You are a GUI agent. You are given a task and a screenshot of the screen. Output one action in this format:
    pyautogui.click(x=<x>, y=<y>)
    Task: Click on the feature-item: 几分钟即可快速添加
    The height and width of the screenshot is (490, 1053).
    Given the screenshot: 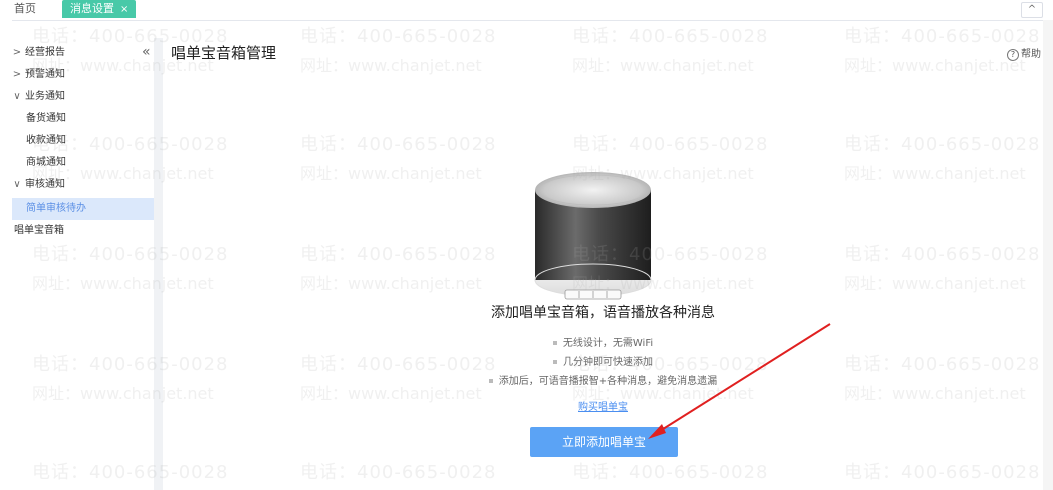 What is the action you would take?
    pyautogui.click(x=603, y=360)
    